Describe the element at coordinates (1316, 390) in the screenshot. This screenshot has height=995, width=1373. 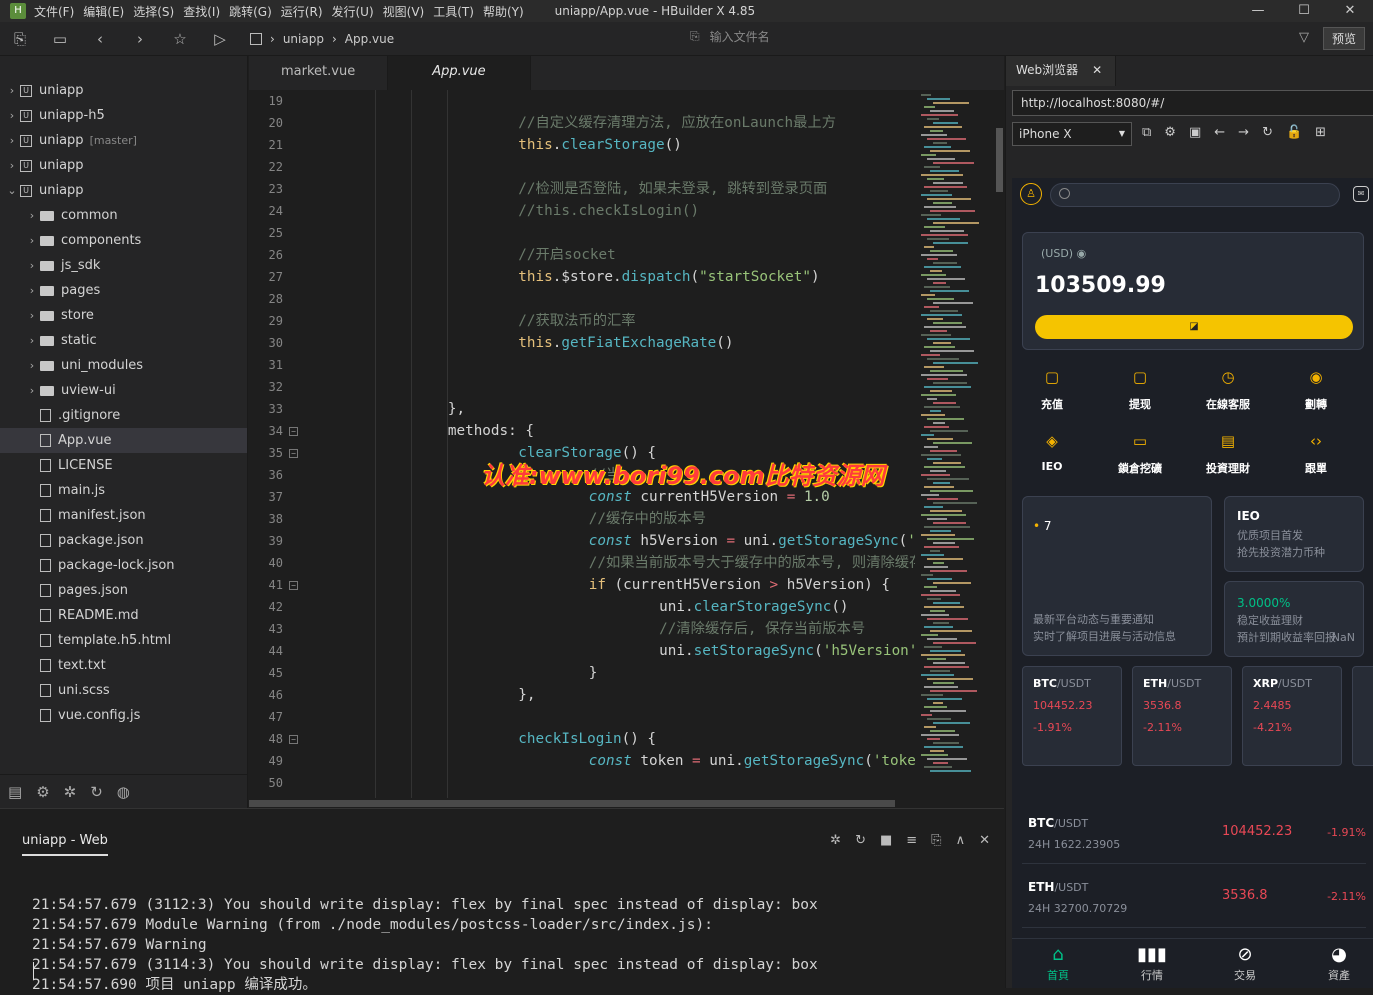
I see `quick-action-4: ◉ 劃轉` at that location.